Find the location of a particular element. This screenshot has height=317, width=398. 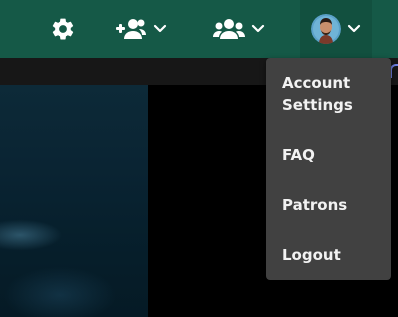

gear-icon is located at coordinates (63, 29).